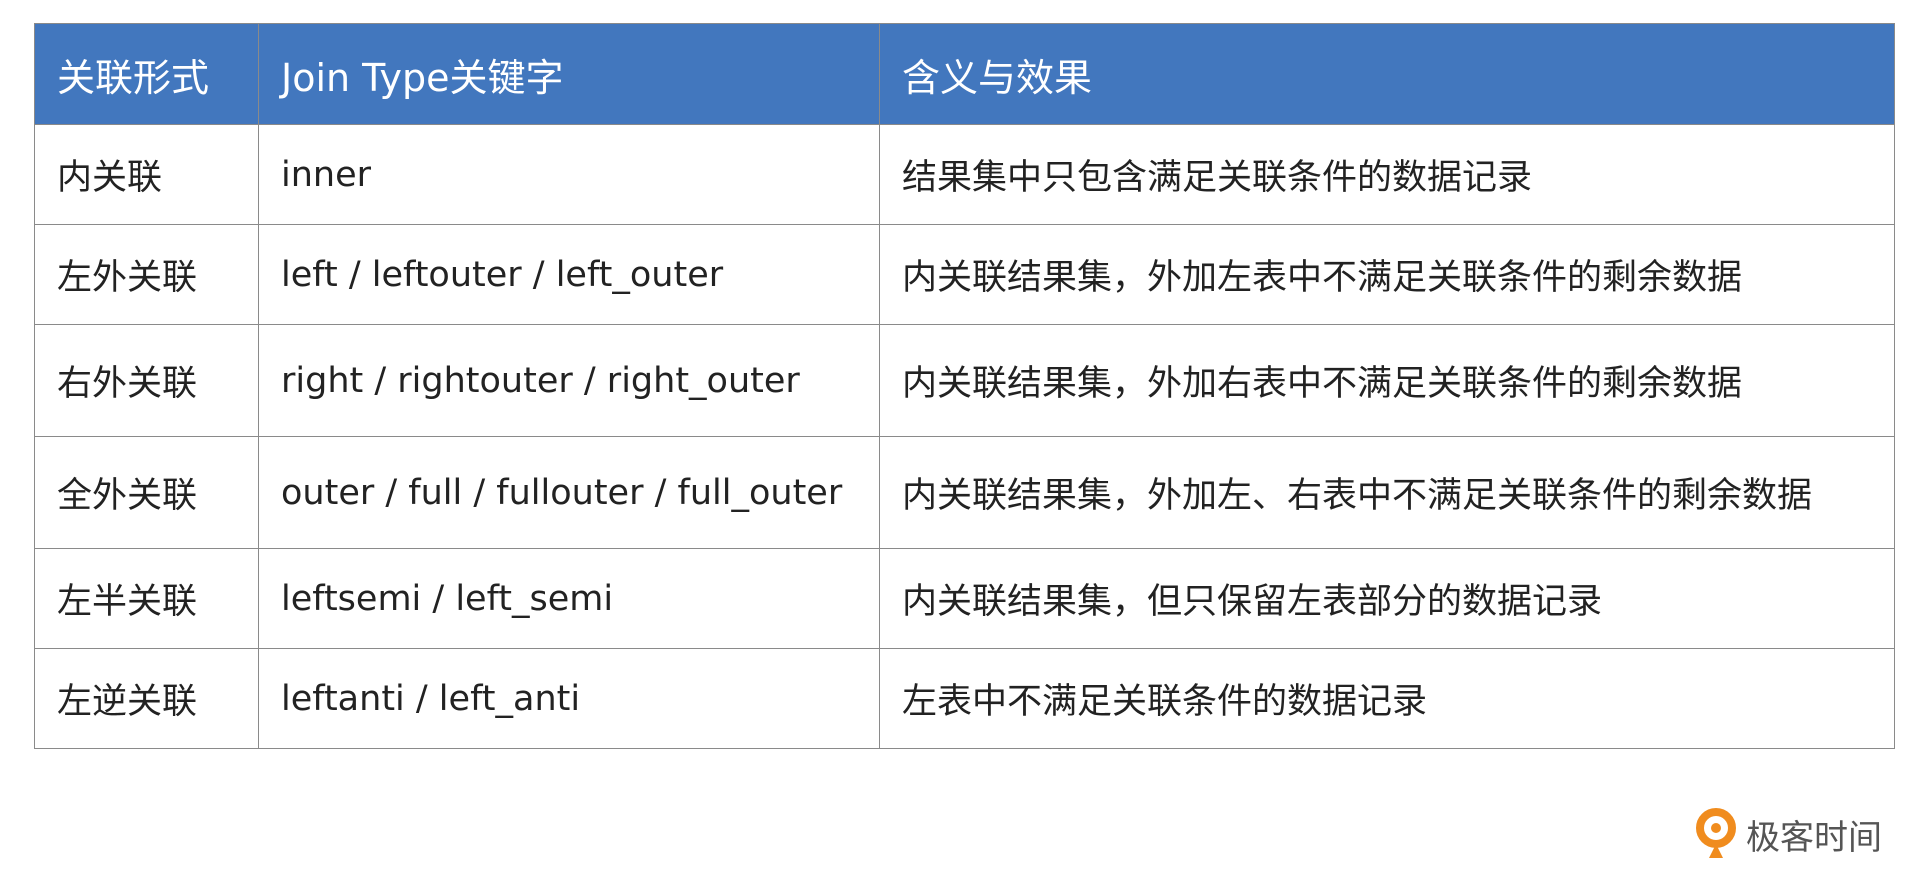 The height and width of the screenshot is (888, 1920). What do you see at coordinates (1387, 174) in the screenshot?
I see `cell-meaning: 结果集中只包含满足关联条件的数据记录` at bounding box center [1387, 174].